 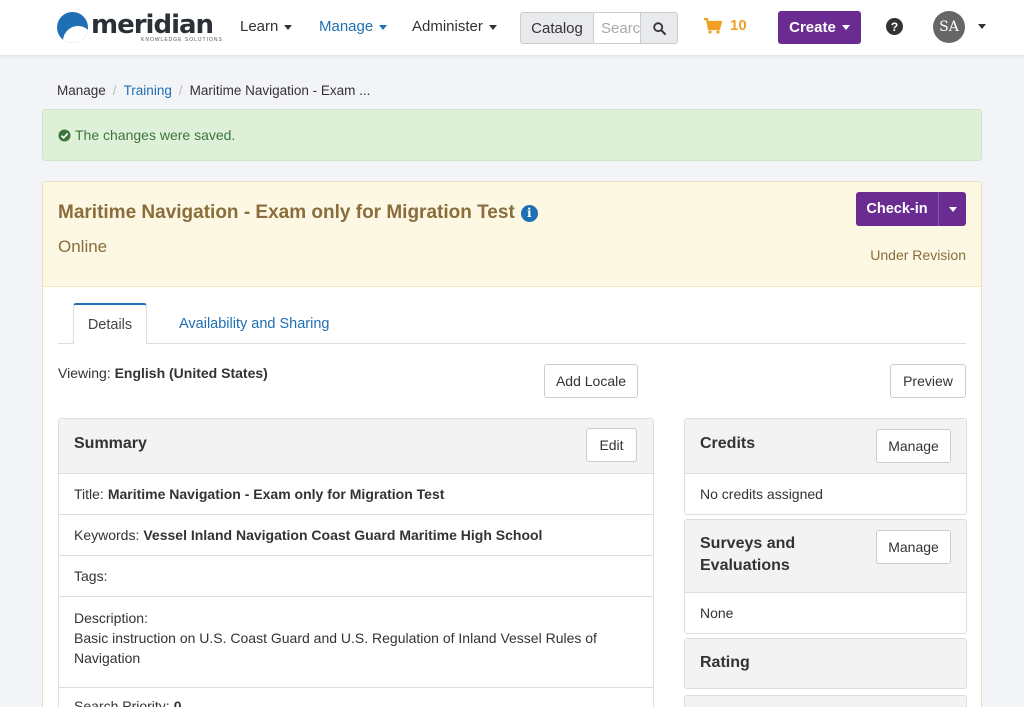 I want to click on surveys-title-line1: Surveys and, so click(x=748, y=543).